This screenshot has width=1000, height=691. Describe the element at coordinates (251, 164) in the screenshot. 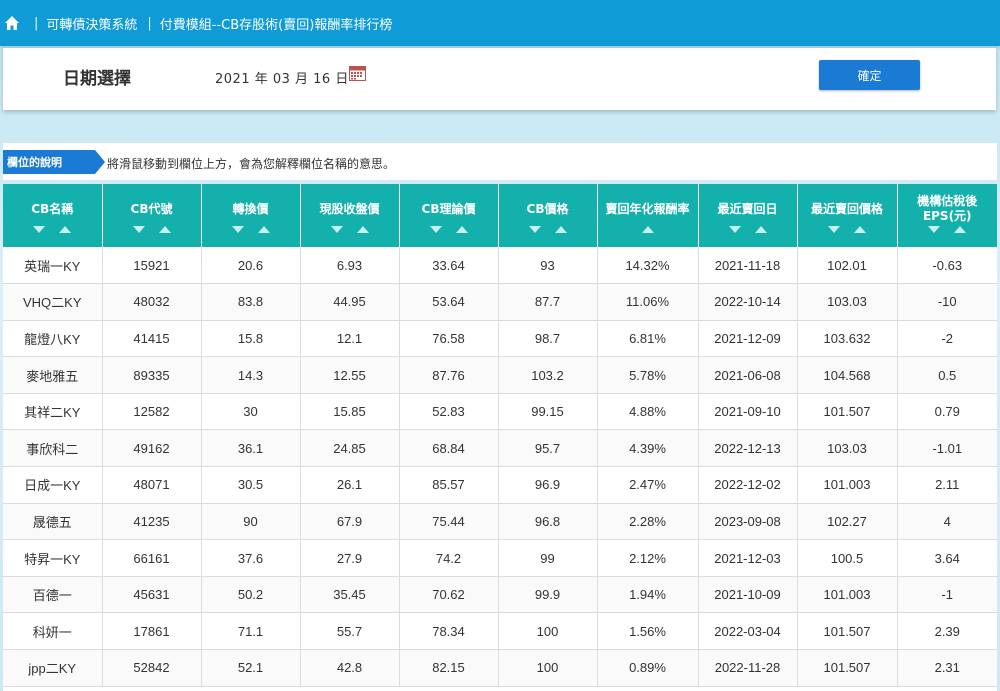

I see `column-description-text: 將滑鼠移動到欄位上方，會為您解釋欄位名稱的意思。` at that location.